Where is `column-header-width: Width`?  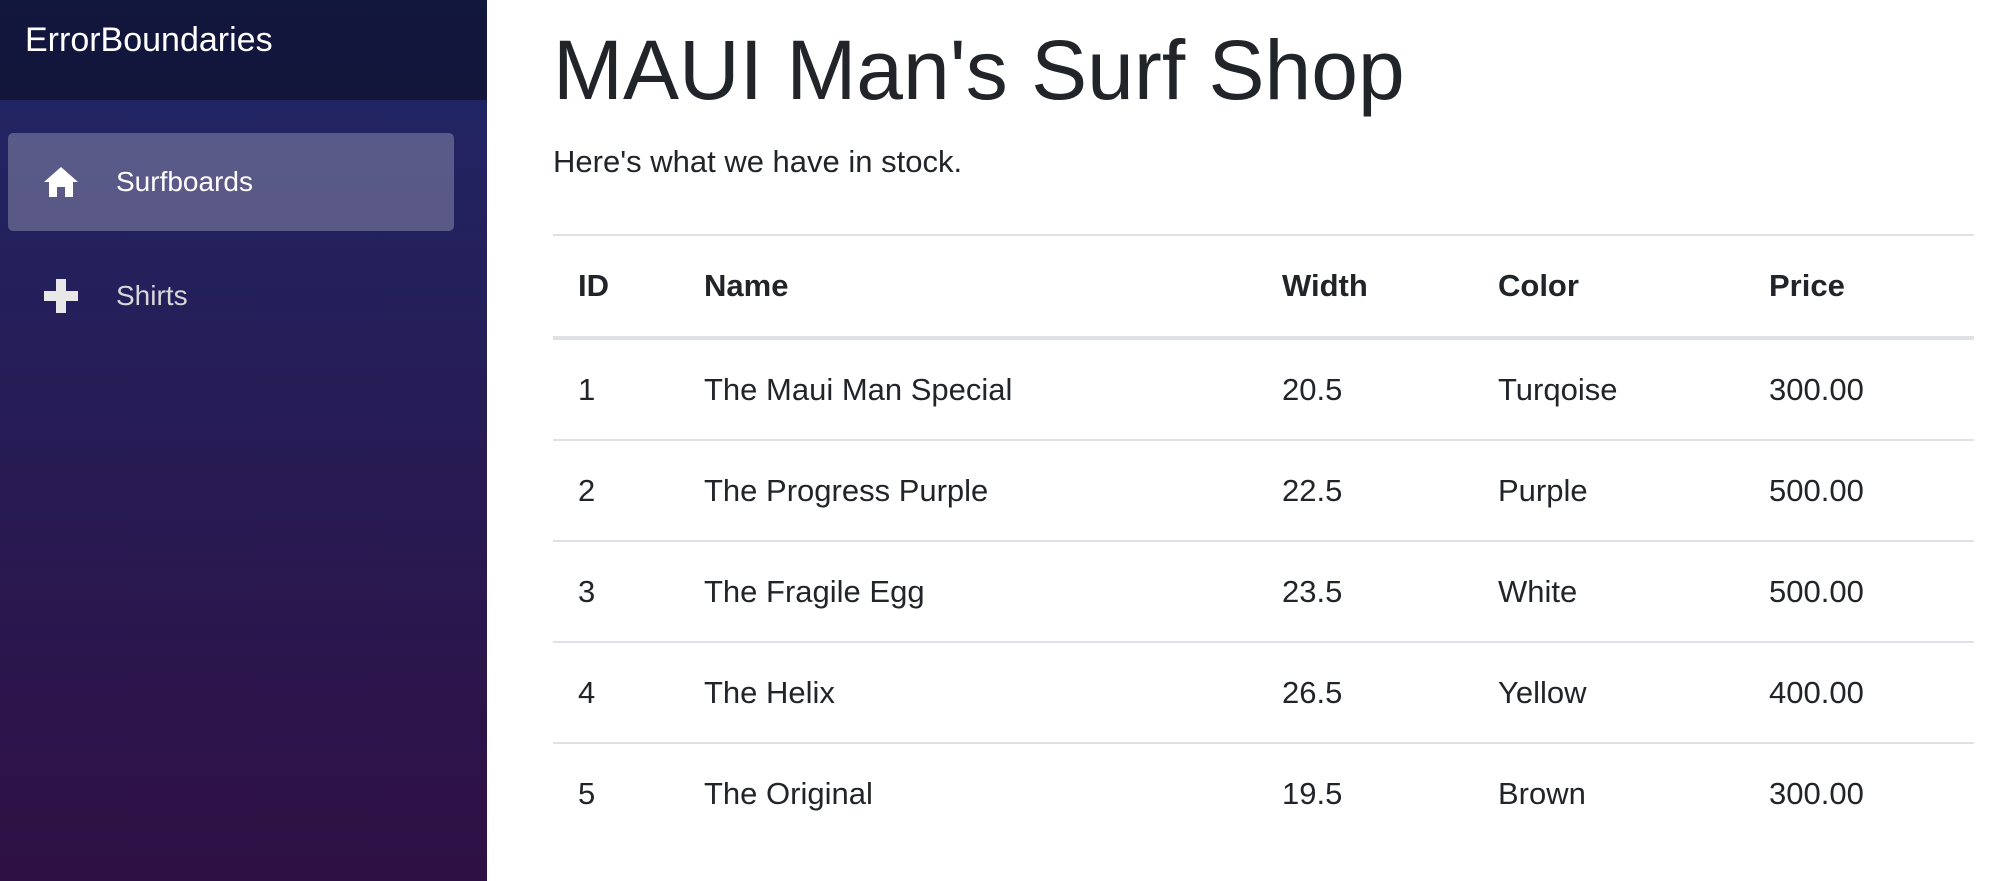
column-header-width: Width is located at coordinates (1365, 287).